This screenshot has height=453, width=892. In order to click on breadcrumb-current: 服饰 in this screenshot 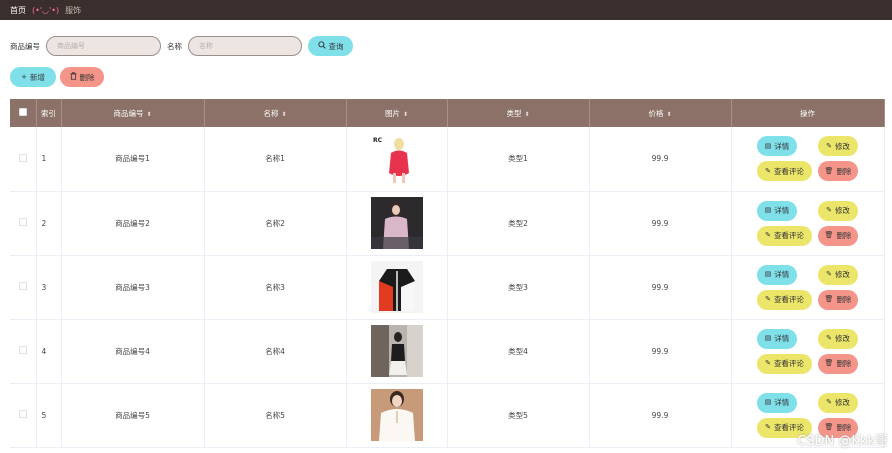, I will do `click(73, 10)`.